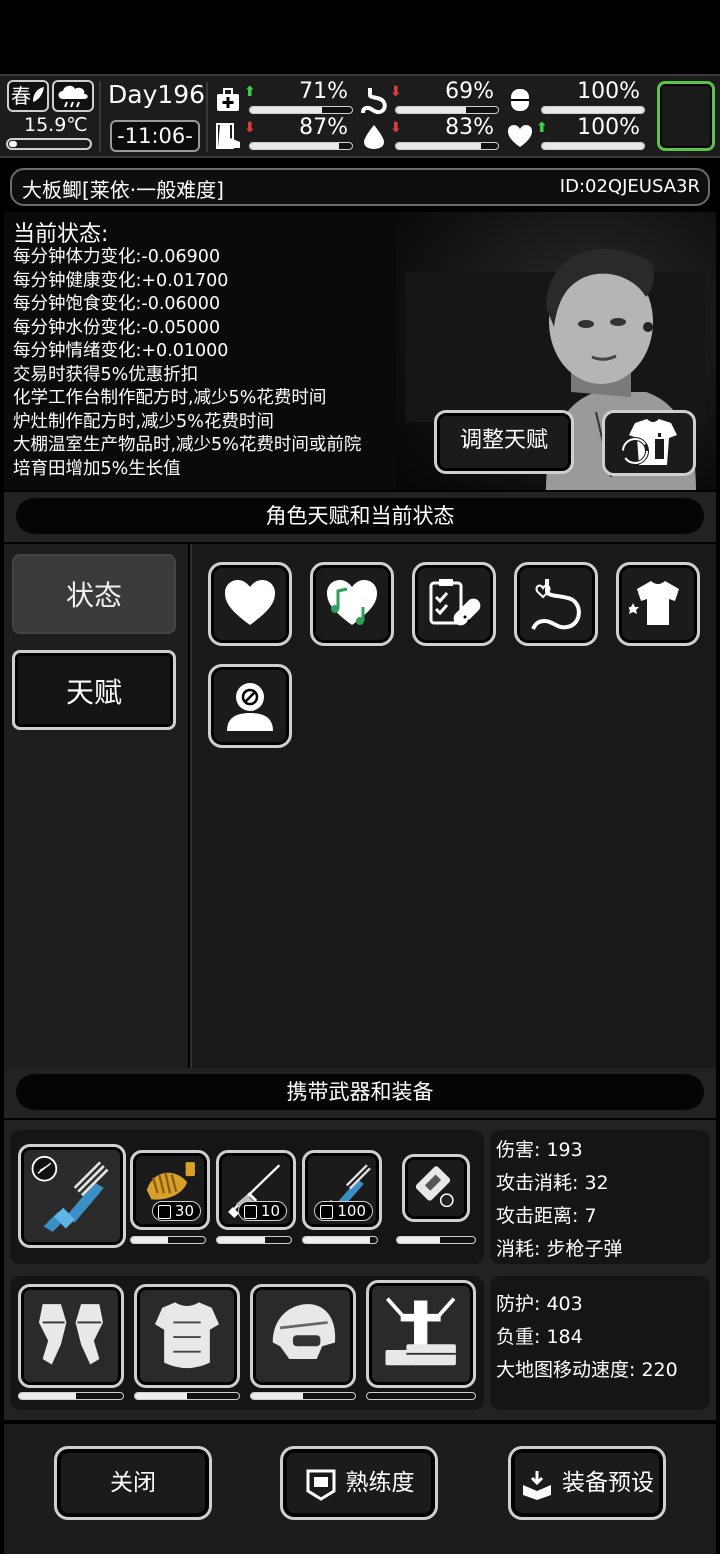 The width and height of the screenshot is (720, 1554). Describe the element at coordinates (654, 603) in the screenshot. I see `shirt-icon` at that location.